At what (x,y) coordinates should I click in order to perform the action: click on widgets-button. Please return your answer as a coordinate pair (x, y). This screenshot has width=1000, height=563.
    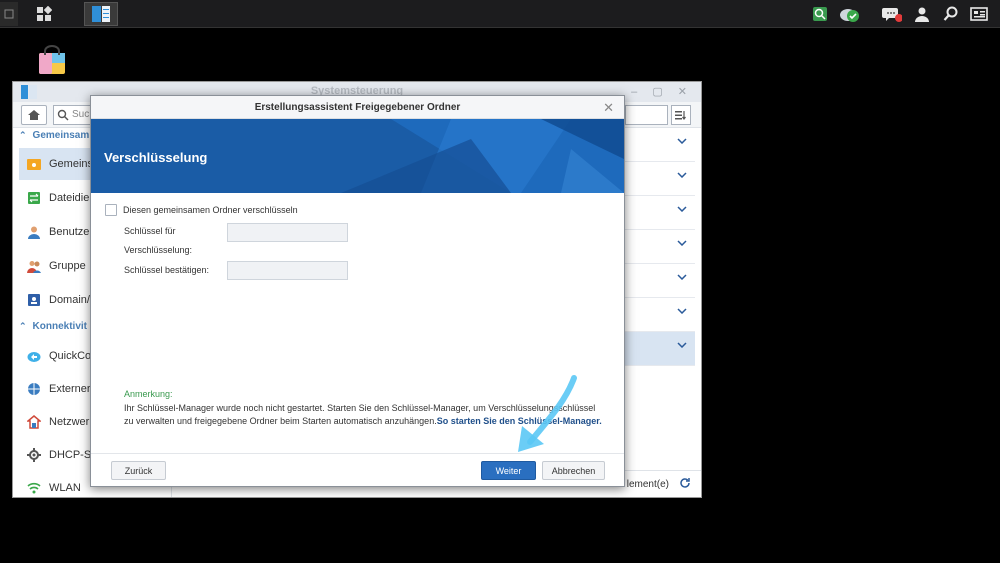
    Looking at the image, I should click on (979, 14).